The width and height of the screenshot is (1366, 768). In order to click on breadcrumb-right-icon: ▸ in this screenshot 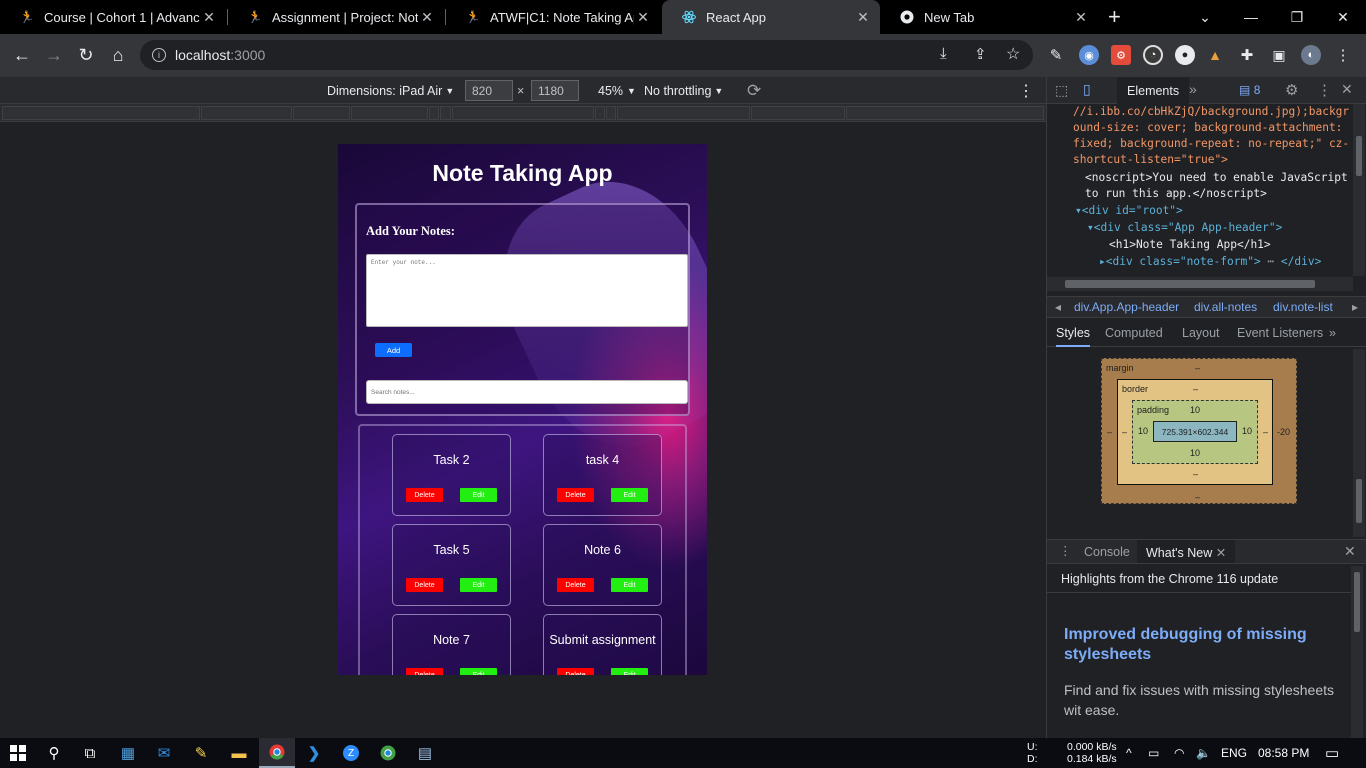, I will do `click(1355, 307)`.